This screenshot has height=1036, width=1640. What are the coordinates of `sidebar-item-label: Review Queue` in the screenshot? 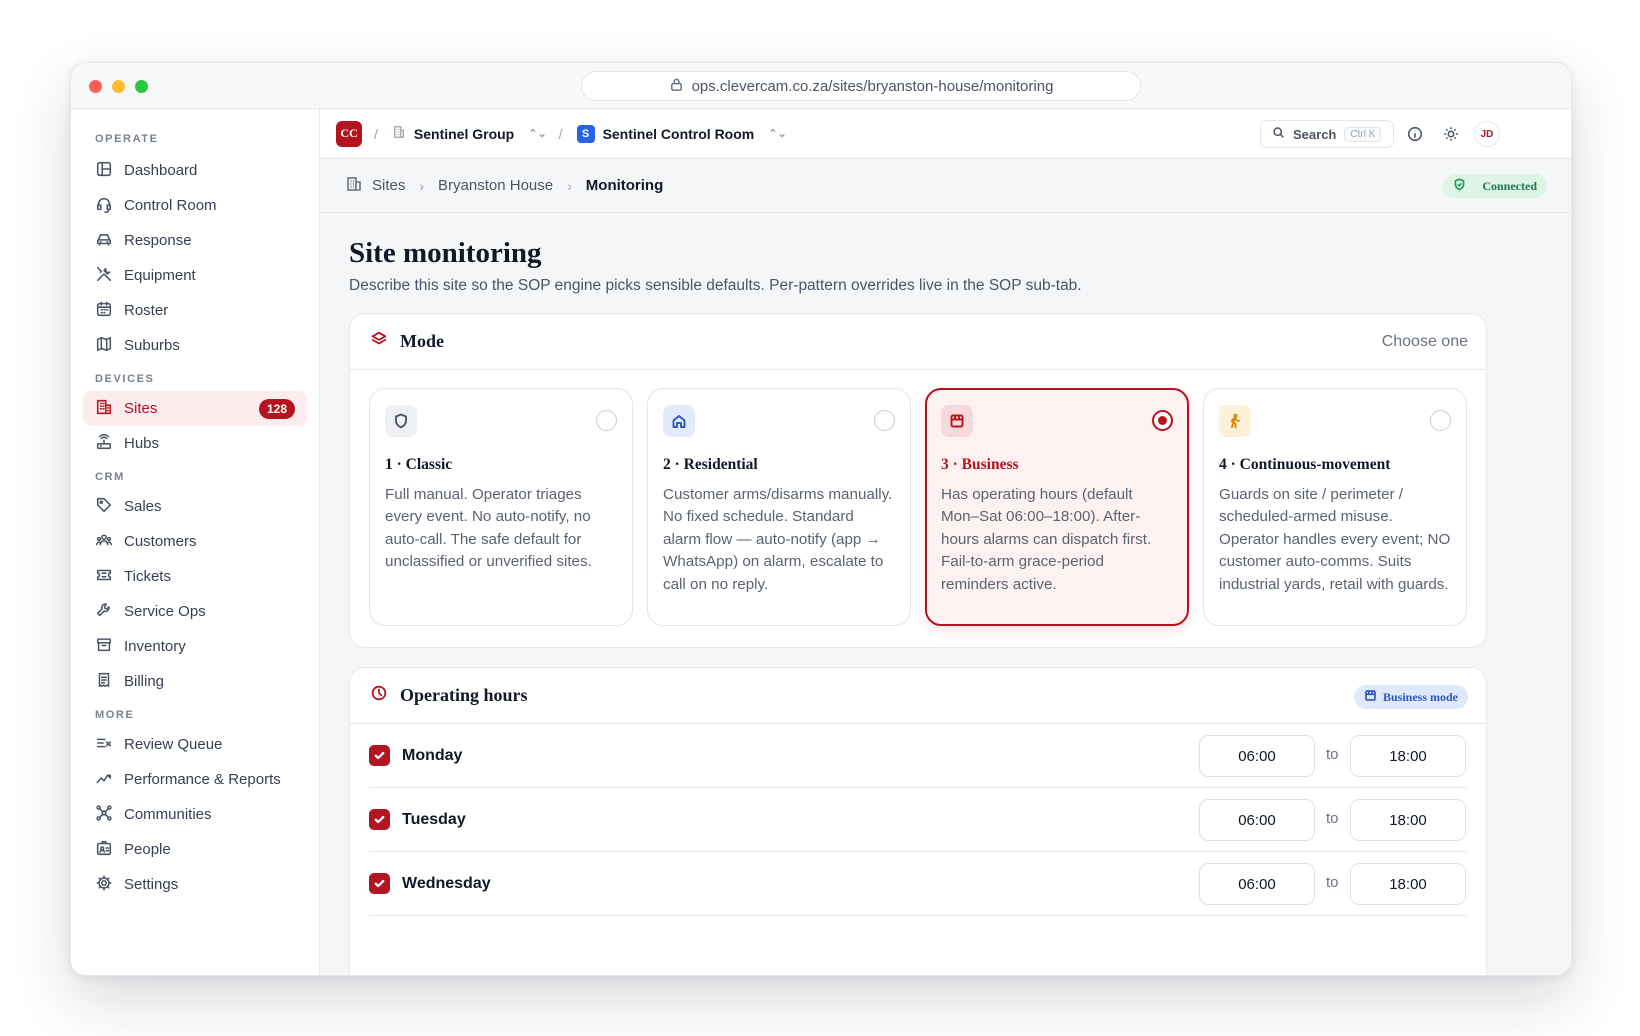 It's located at (173, 744).